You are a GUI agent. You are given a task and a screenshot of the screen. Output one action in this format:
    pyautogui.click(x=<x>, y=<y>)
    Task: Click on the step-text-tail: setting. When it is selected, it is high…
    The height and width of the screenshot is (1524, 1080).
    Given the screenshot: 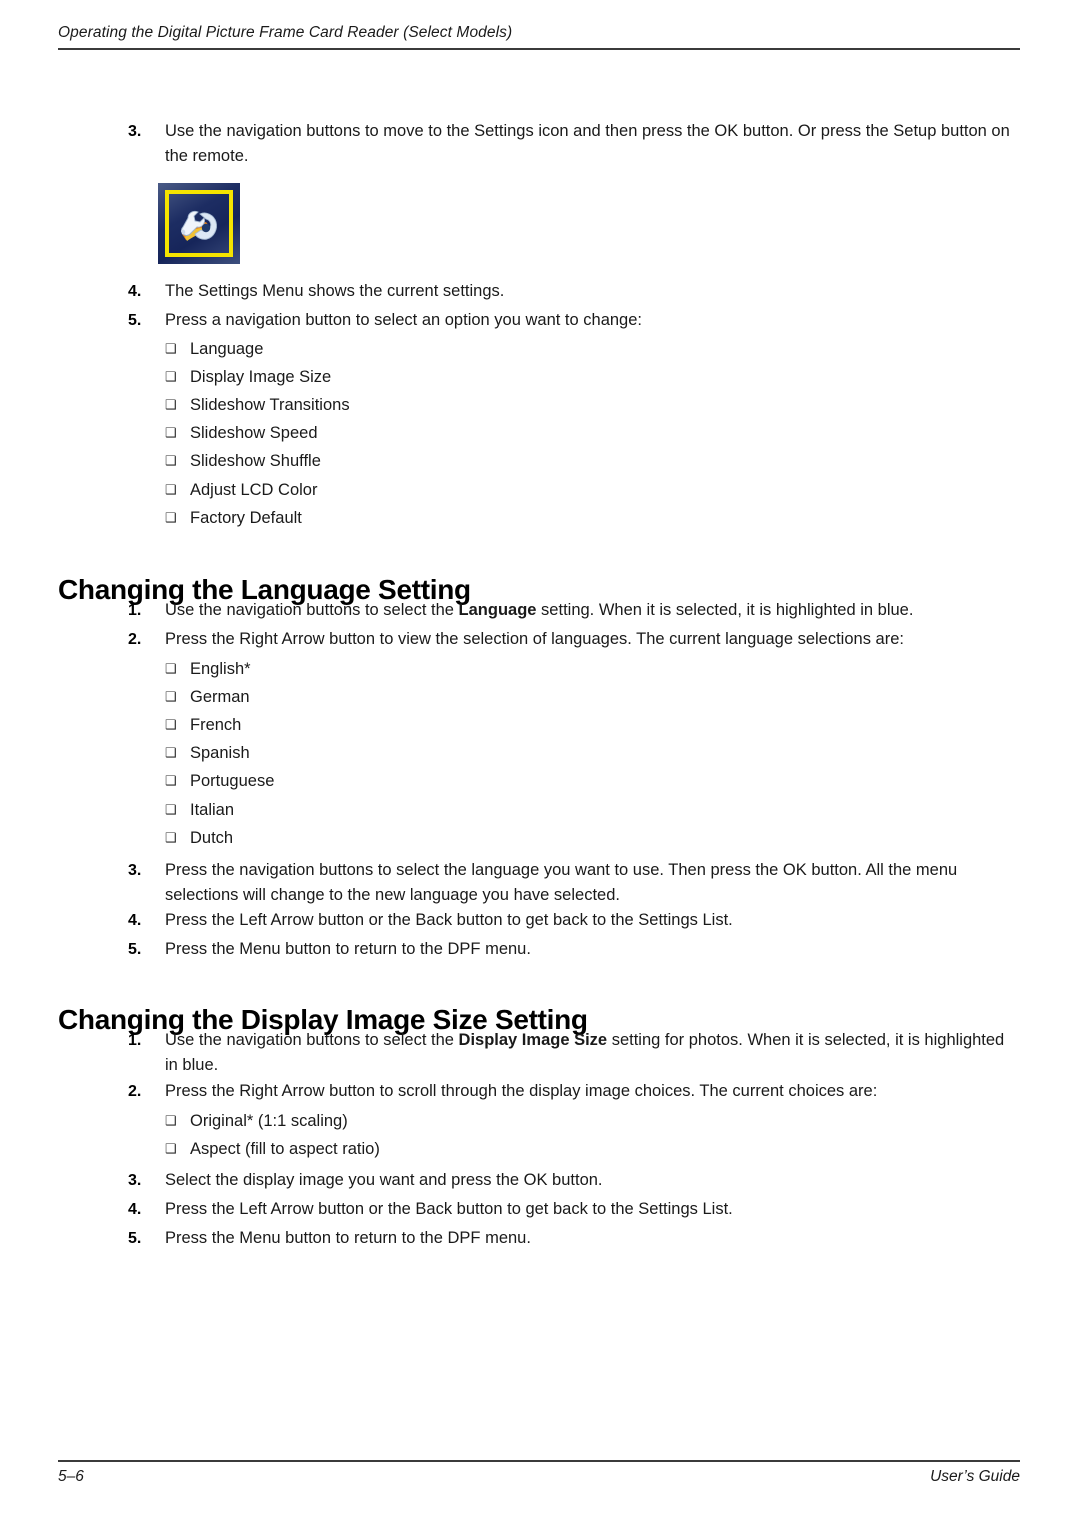 What is the action you would take?
    pyautogui.click(x=725, y=610)
    